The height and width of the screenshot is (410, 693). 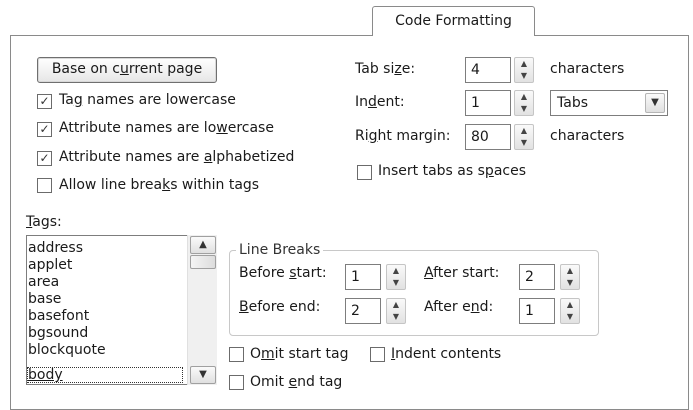 What do you see at coordinates (459, 307) in the screenshot?
I see `after-end-label: After end:` at bounding box center [459, 307].